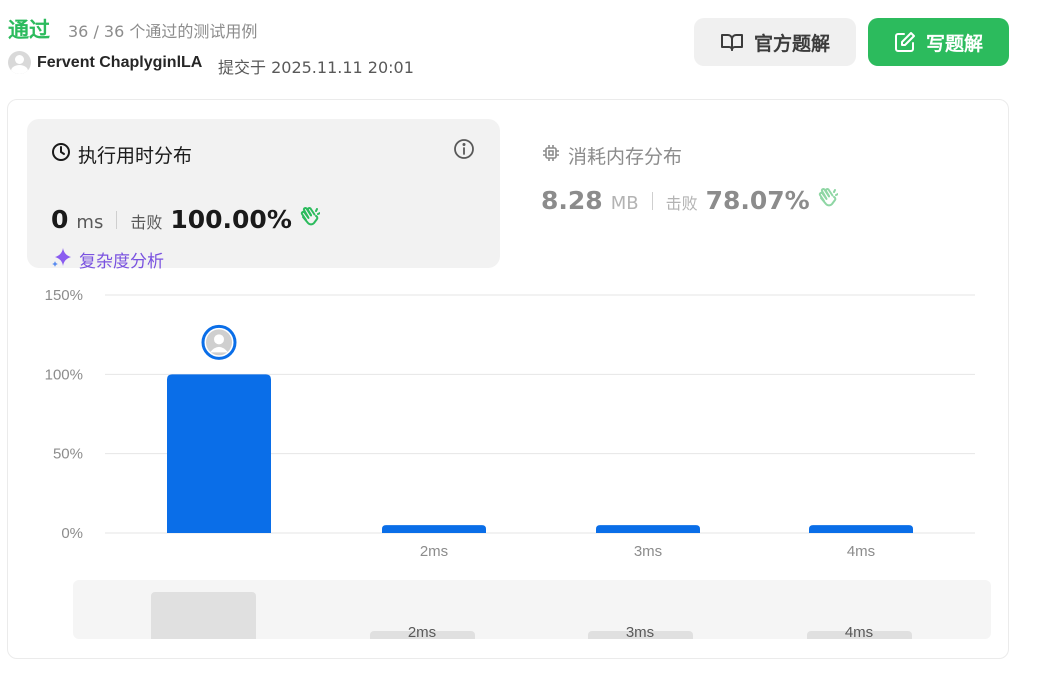 The width and height of the screenshot is (1041, 677). I want to click on y-tick-label: 50%, so click(68, 454).